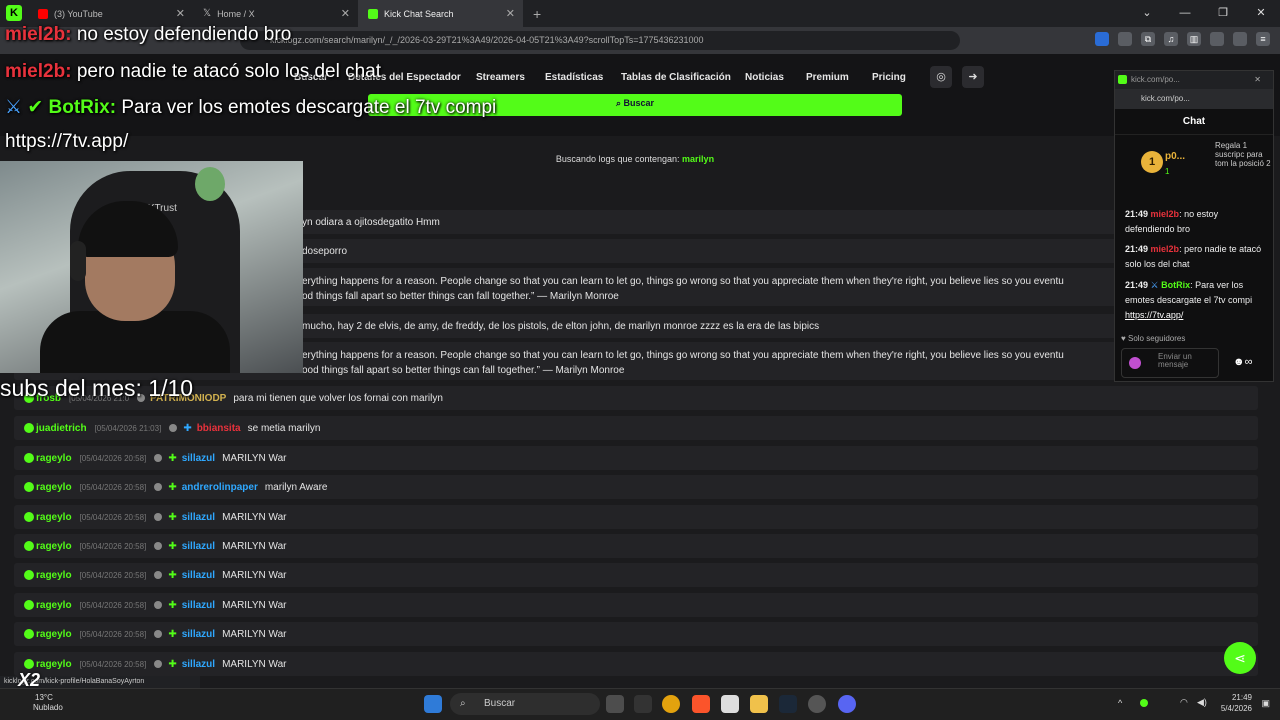  I want to click on tab-youtube: (3) YouTube ✕, so click(110, 13).